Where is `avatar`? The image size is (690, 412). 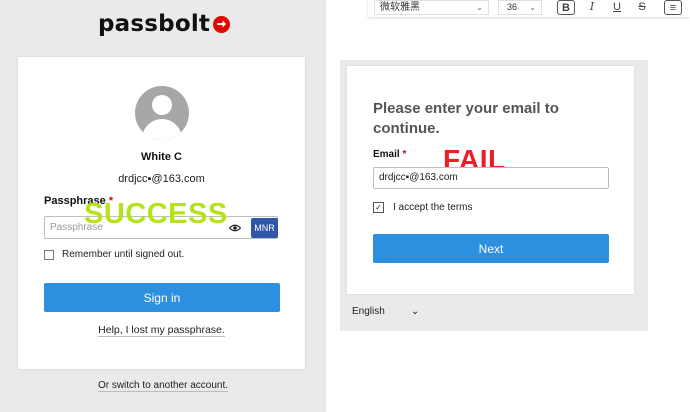 avatar is located at coordinates (162, 113).